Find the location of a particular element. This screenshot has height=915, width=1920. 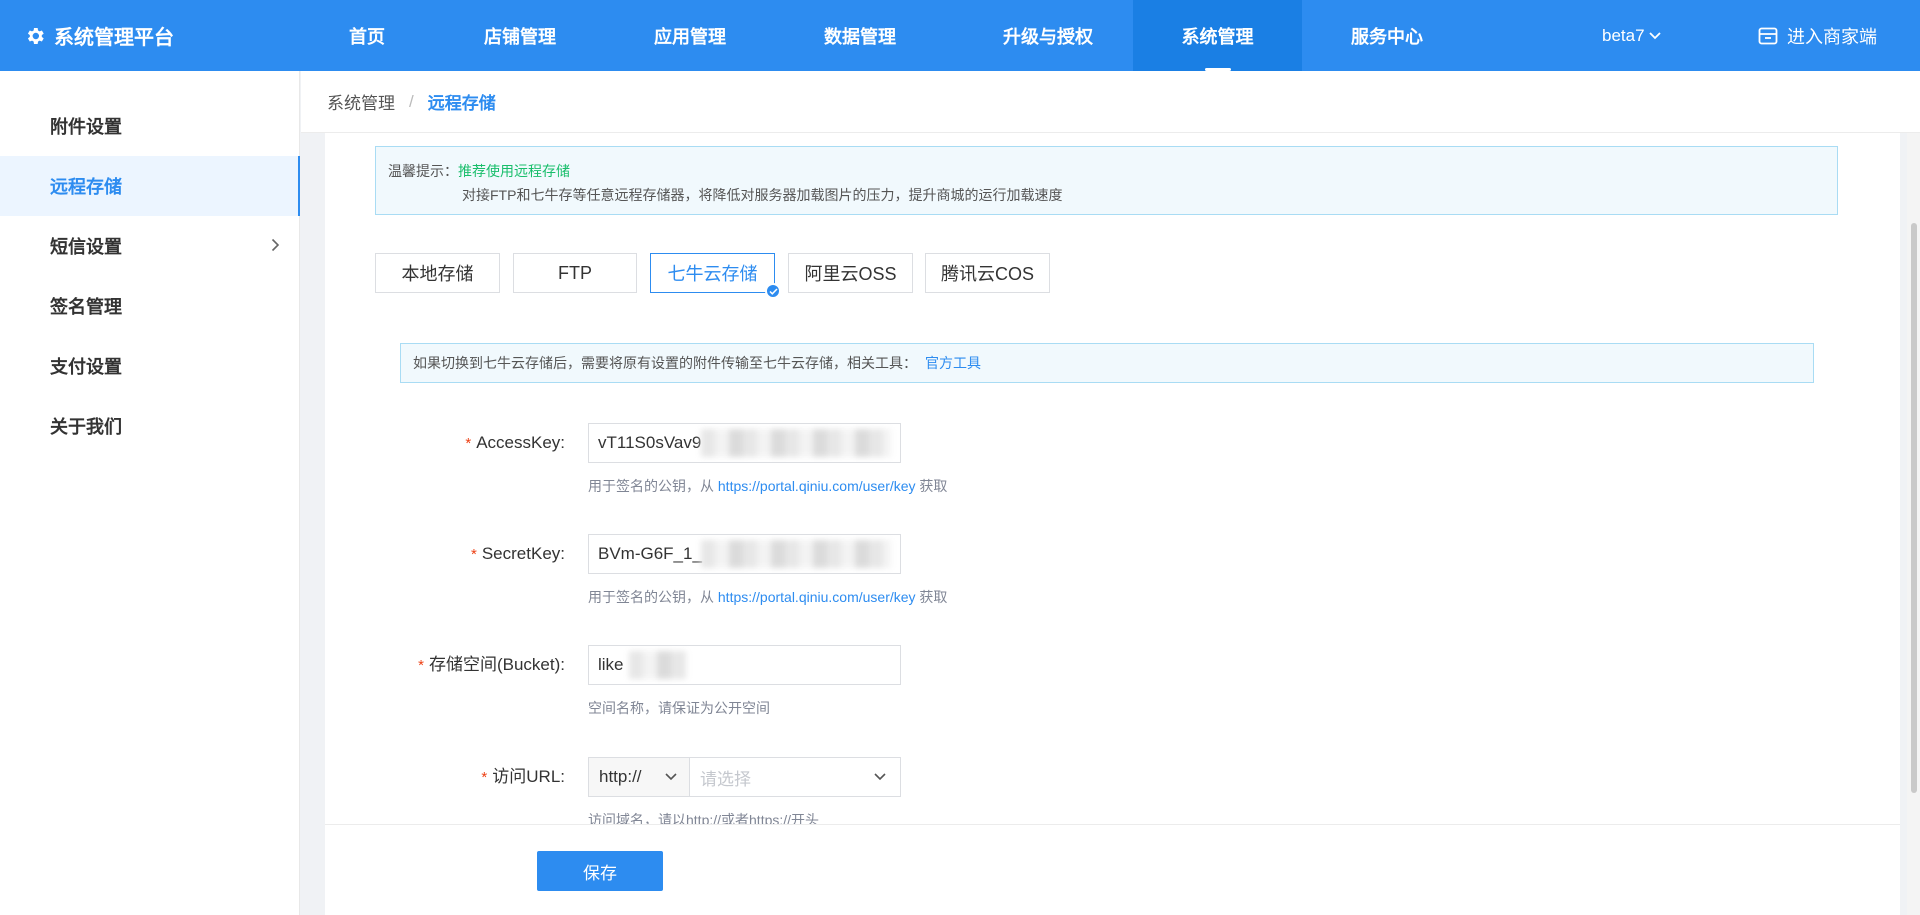

nav-data-label: 数据管理 is located at coordinates (860, 36).